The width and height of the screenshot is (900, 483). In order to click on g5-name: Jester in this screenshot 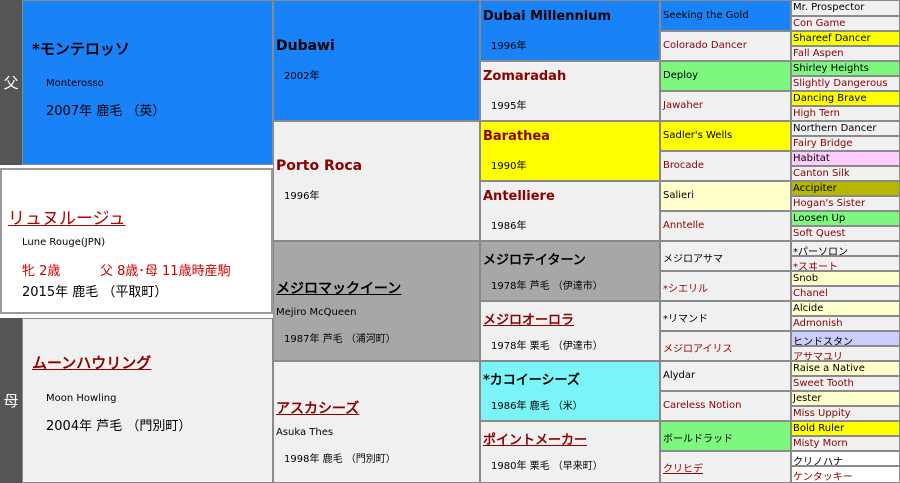, I will do `click(807, 398)`.